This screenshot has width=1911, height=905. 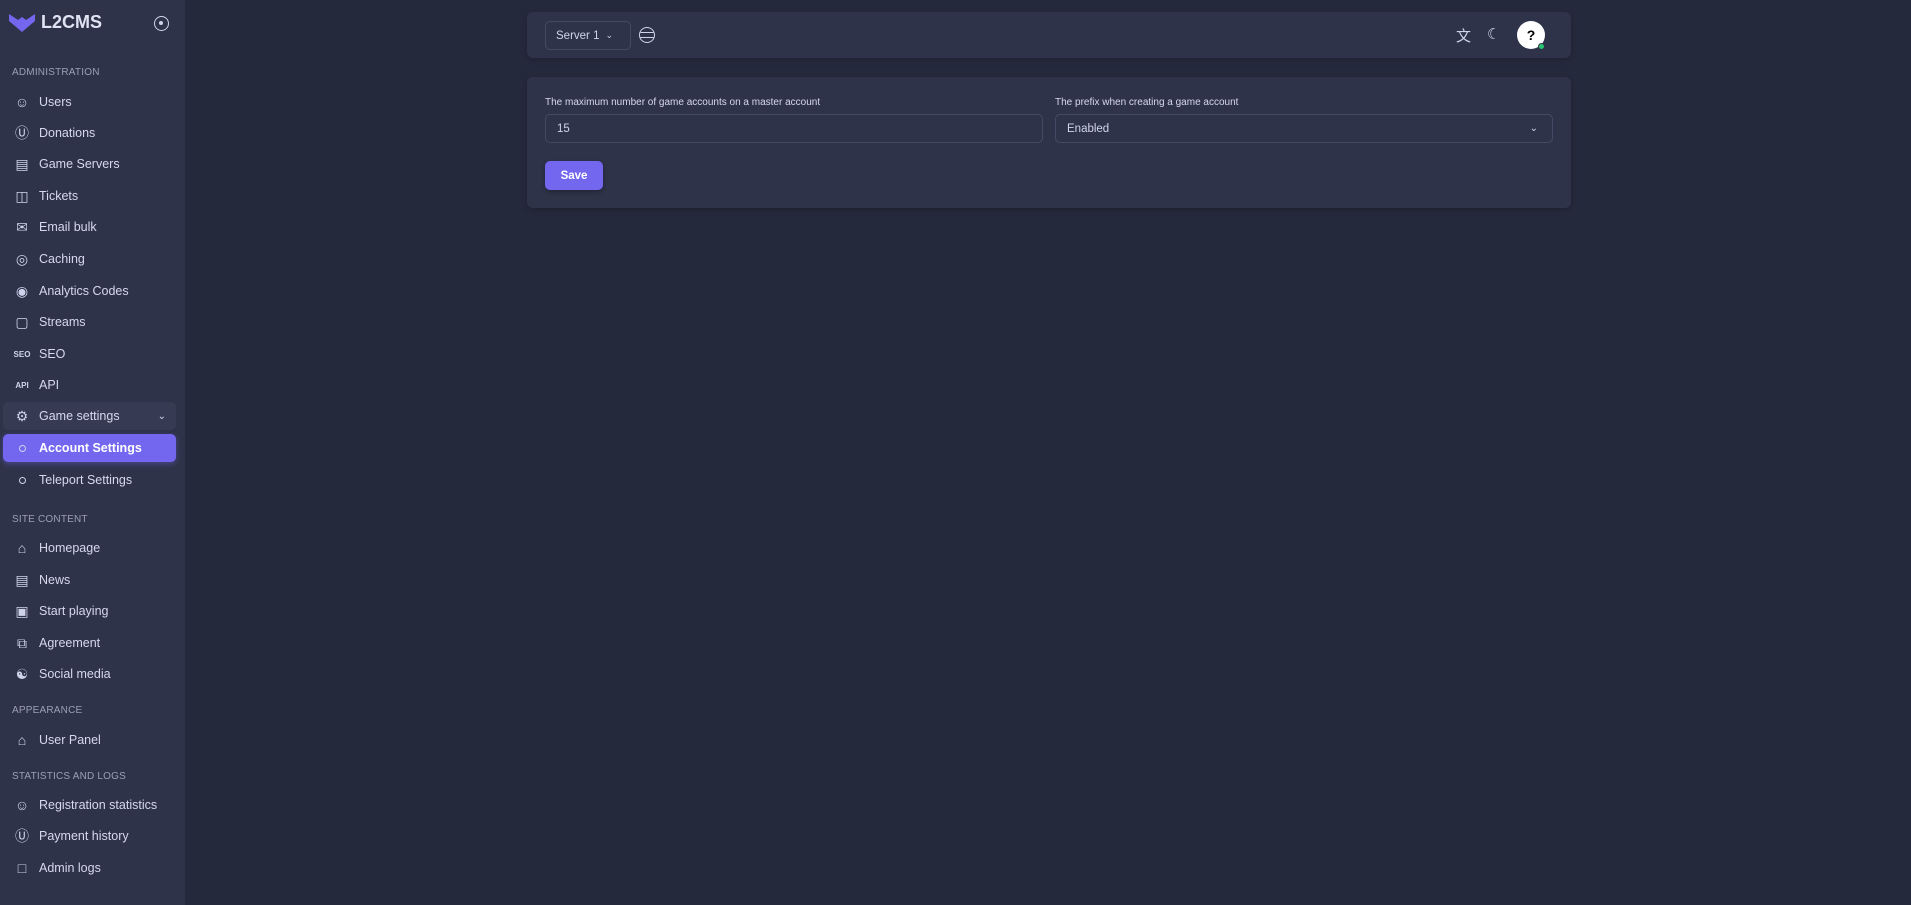 What do you see at coordinates (22, 805) in the screenshot?
I see `user-check-icon: ☺` at bounding box center [22, 805].